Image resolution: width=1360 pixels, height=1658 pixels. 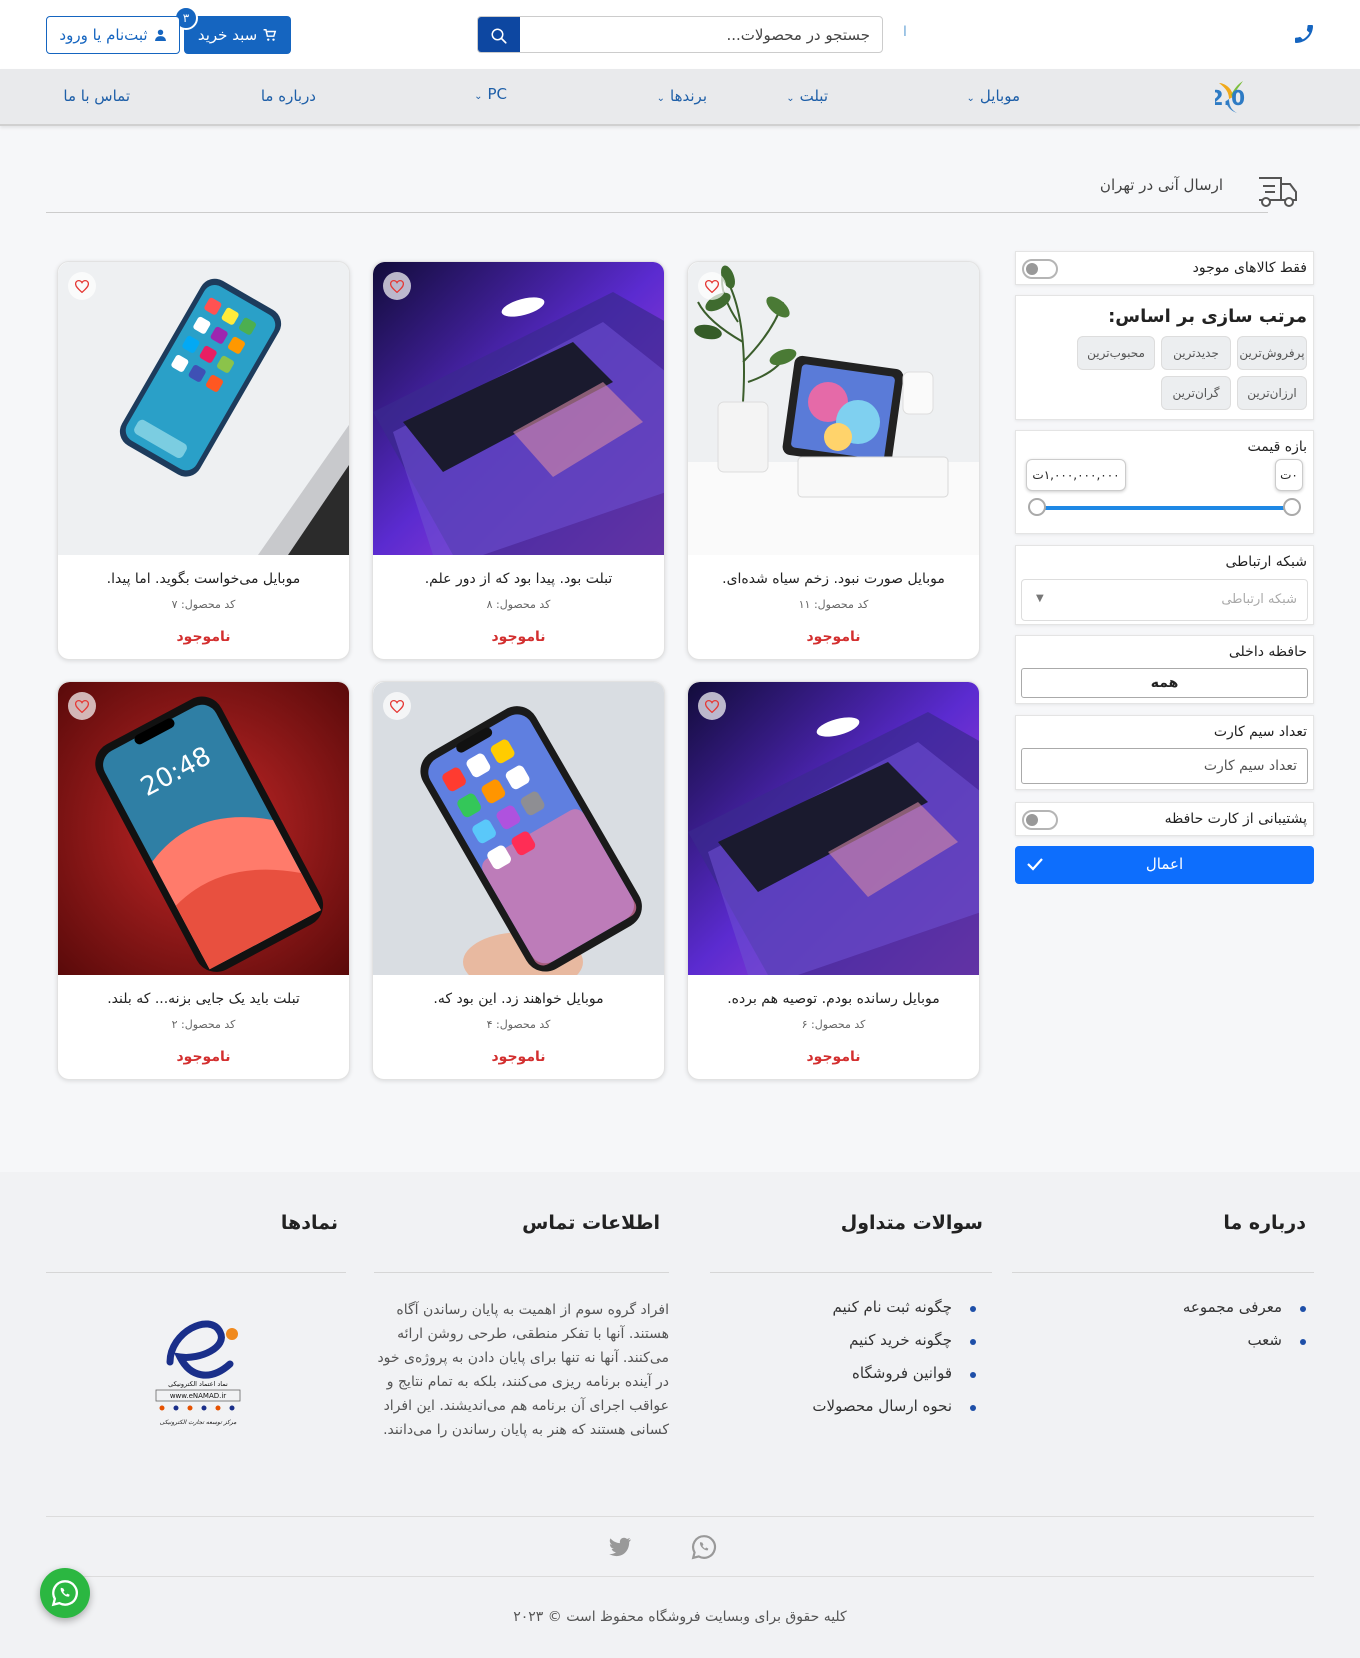 I want to click on footer-link: چگونه ثبت نام کنیم, so click(x=894, y=1314).